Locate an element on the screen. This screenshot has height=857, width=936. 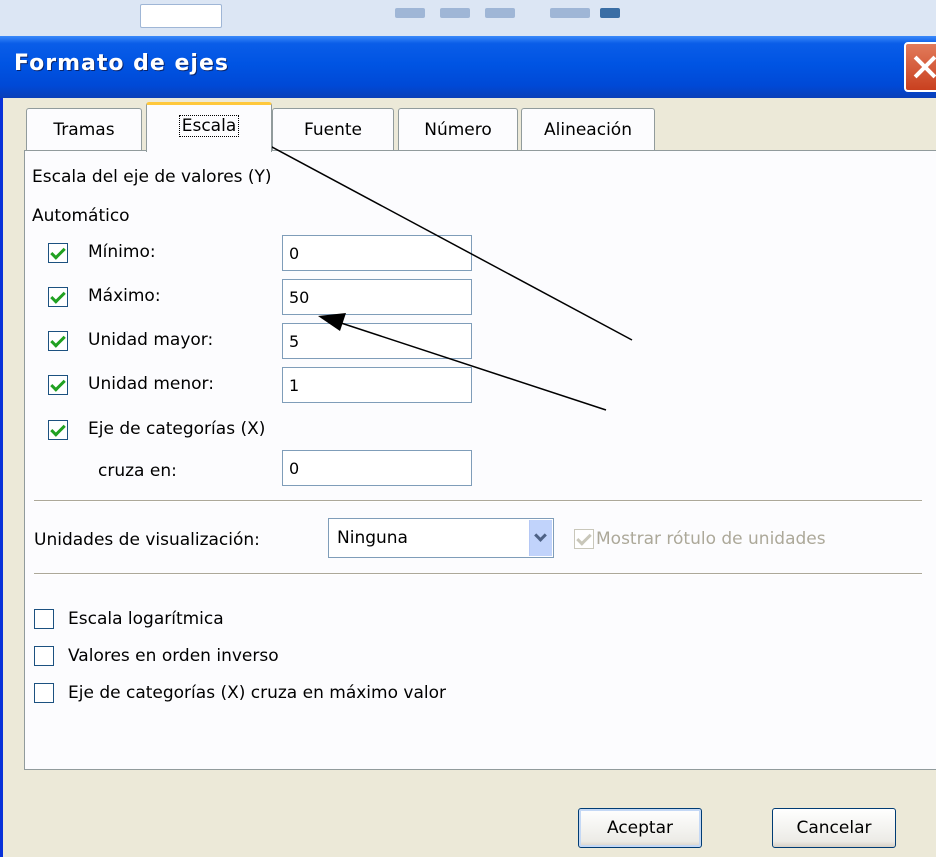
arrow-head-icon is located at coordinates (332, 322).